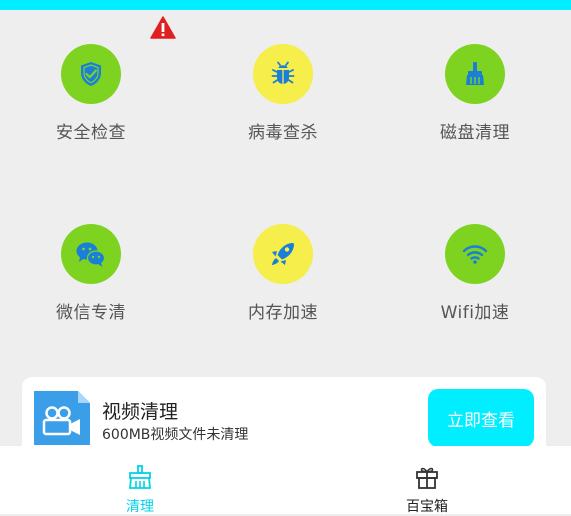 The image size is (571, 516). Describe the element at coordinates (140, 412) in the screenshot. I see `card-title: 视频清理` at that location.